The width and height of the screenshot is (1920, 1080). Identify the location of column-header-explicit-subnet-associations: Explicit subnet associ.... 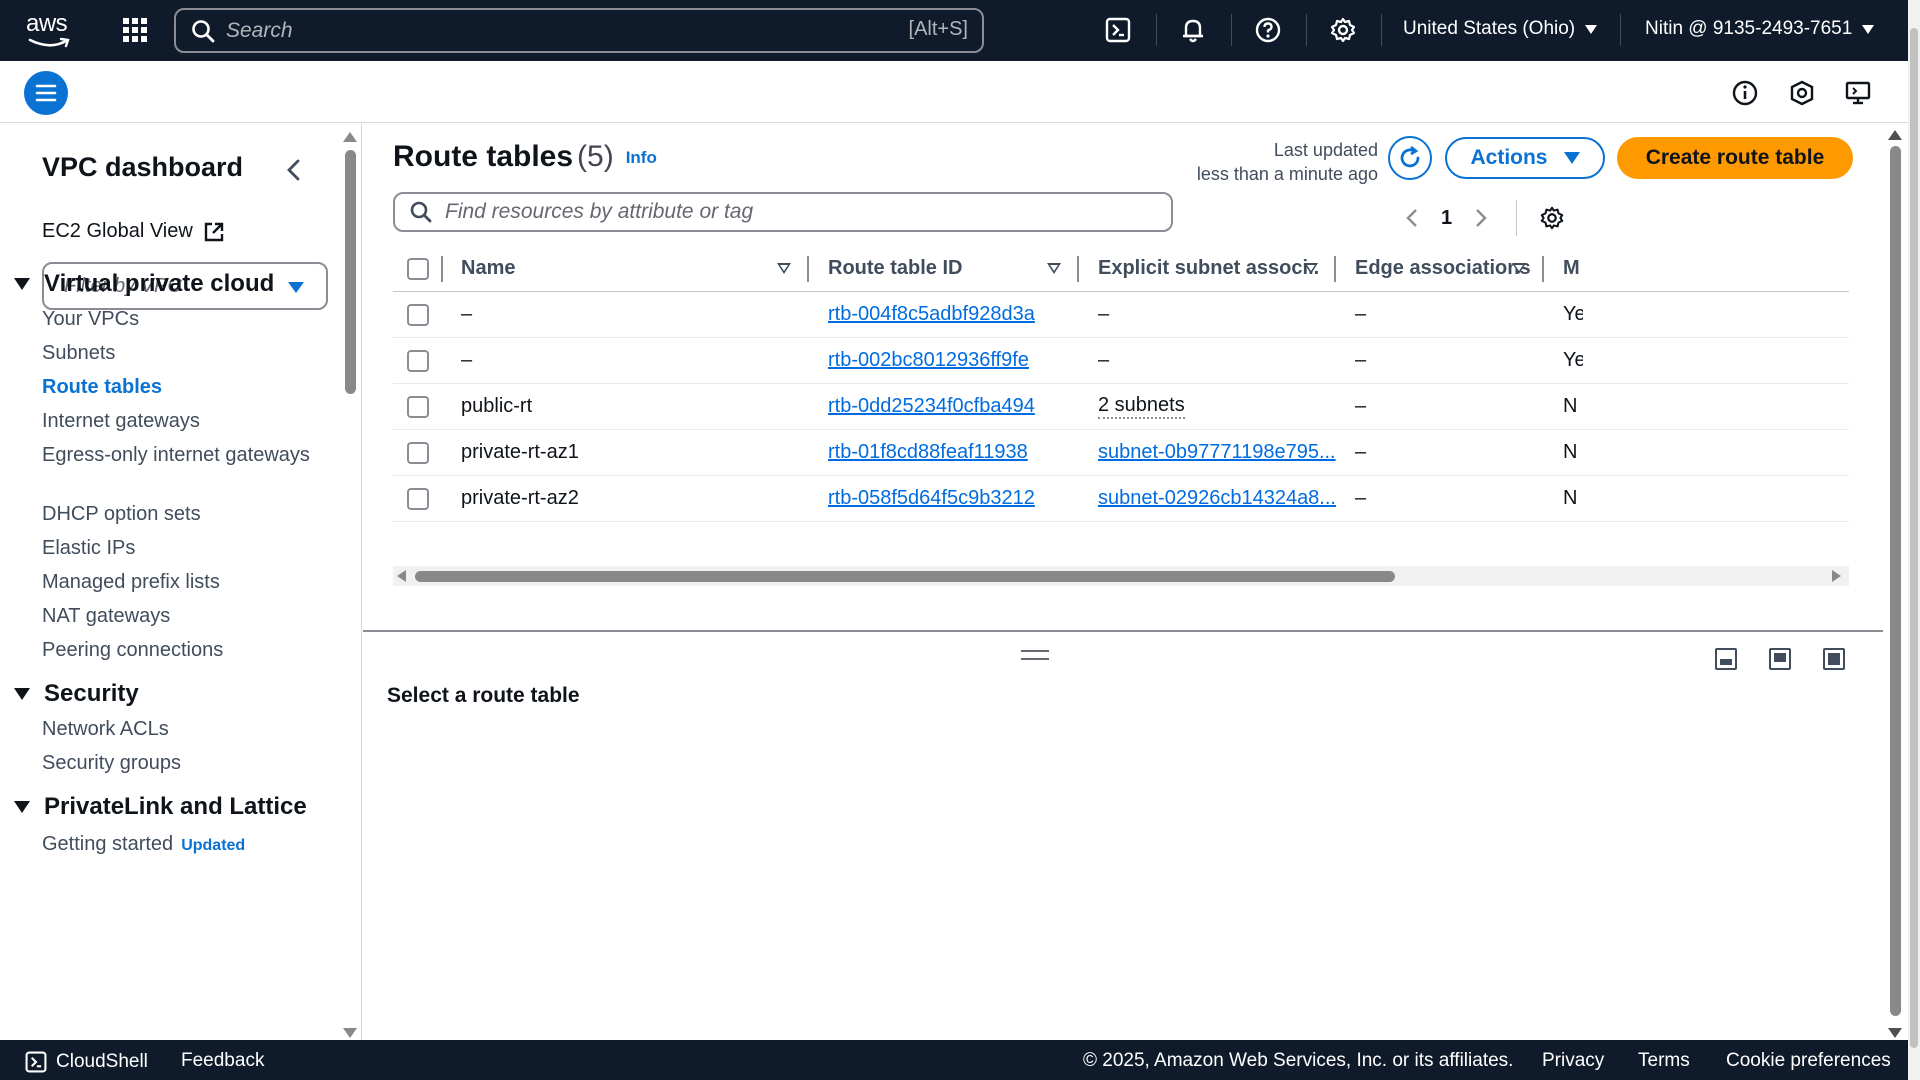
(1208, 268).